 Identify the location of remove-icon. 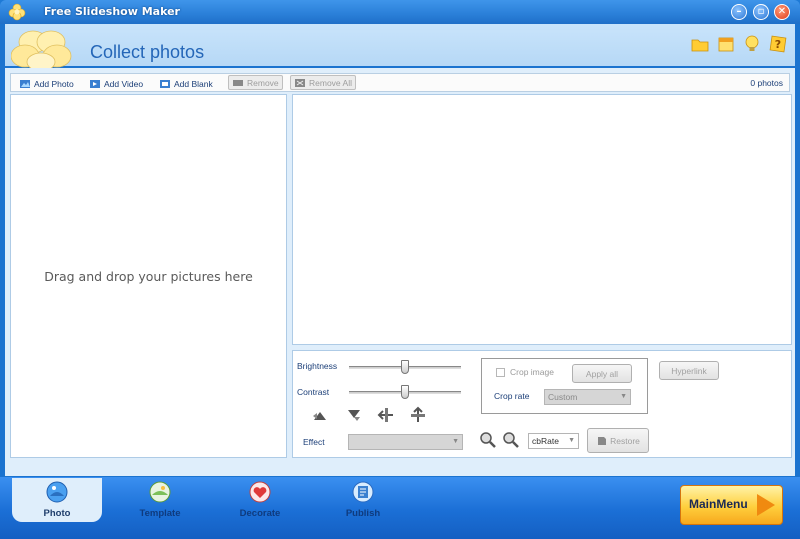
(238, 82).